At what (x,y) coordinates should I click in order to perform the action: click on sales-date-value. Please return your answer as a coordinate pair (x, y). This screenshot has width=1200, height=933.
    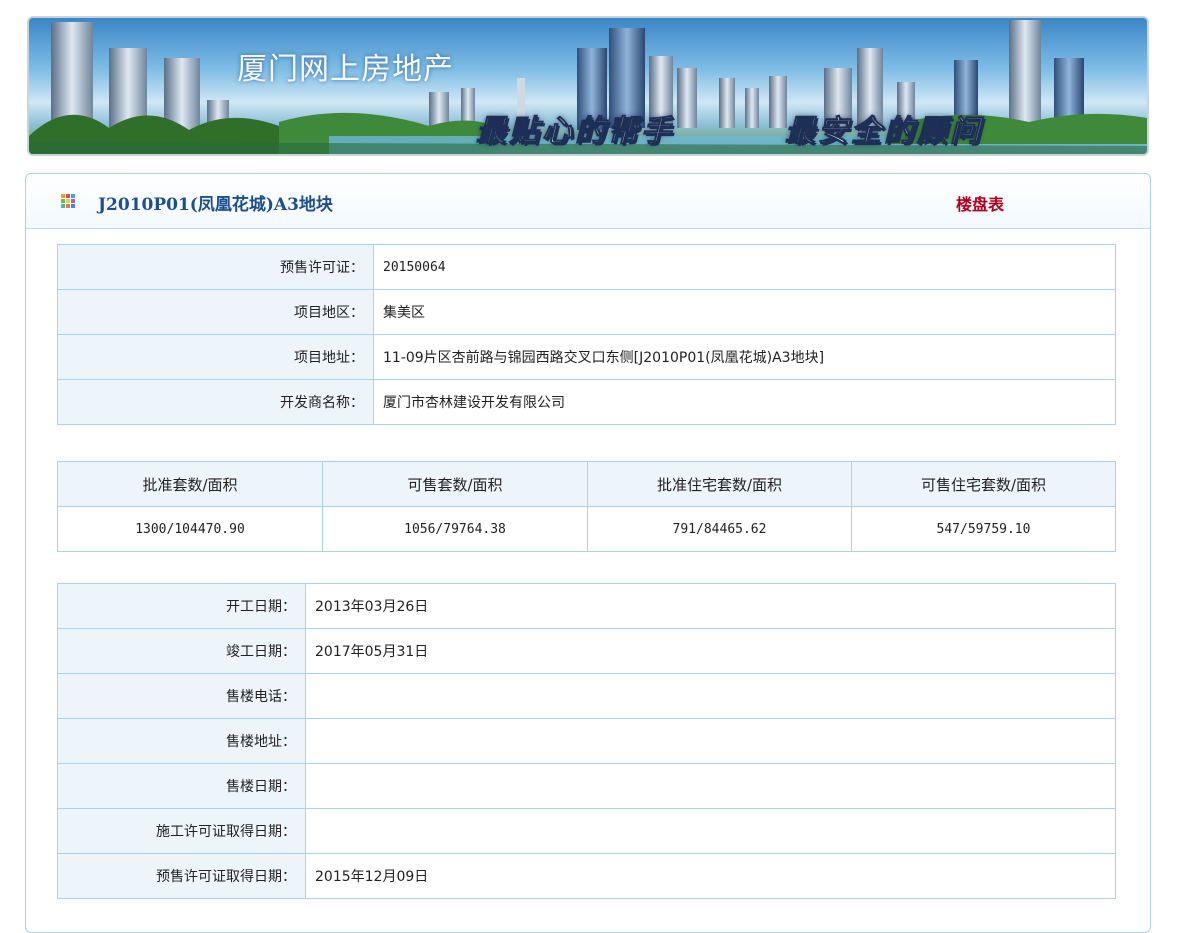
    Looking at the image, I should click on (710, 786).